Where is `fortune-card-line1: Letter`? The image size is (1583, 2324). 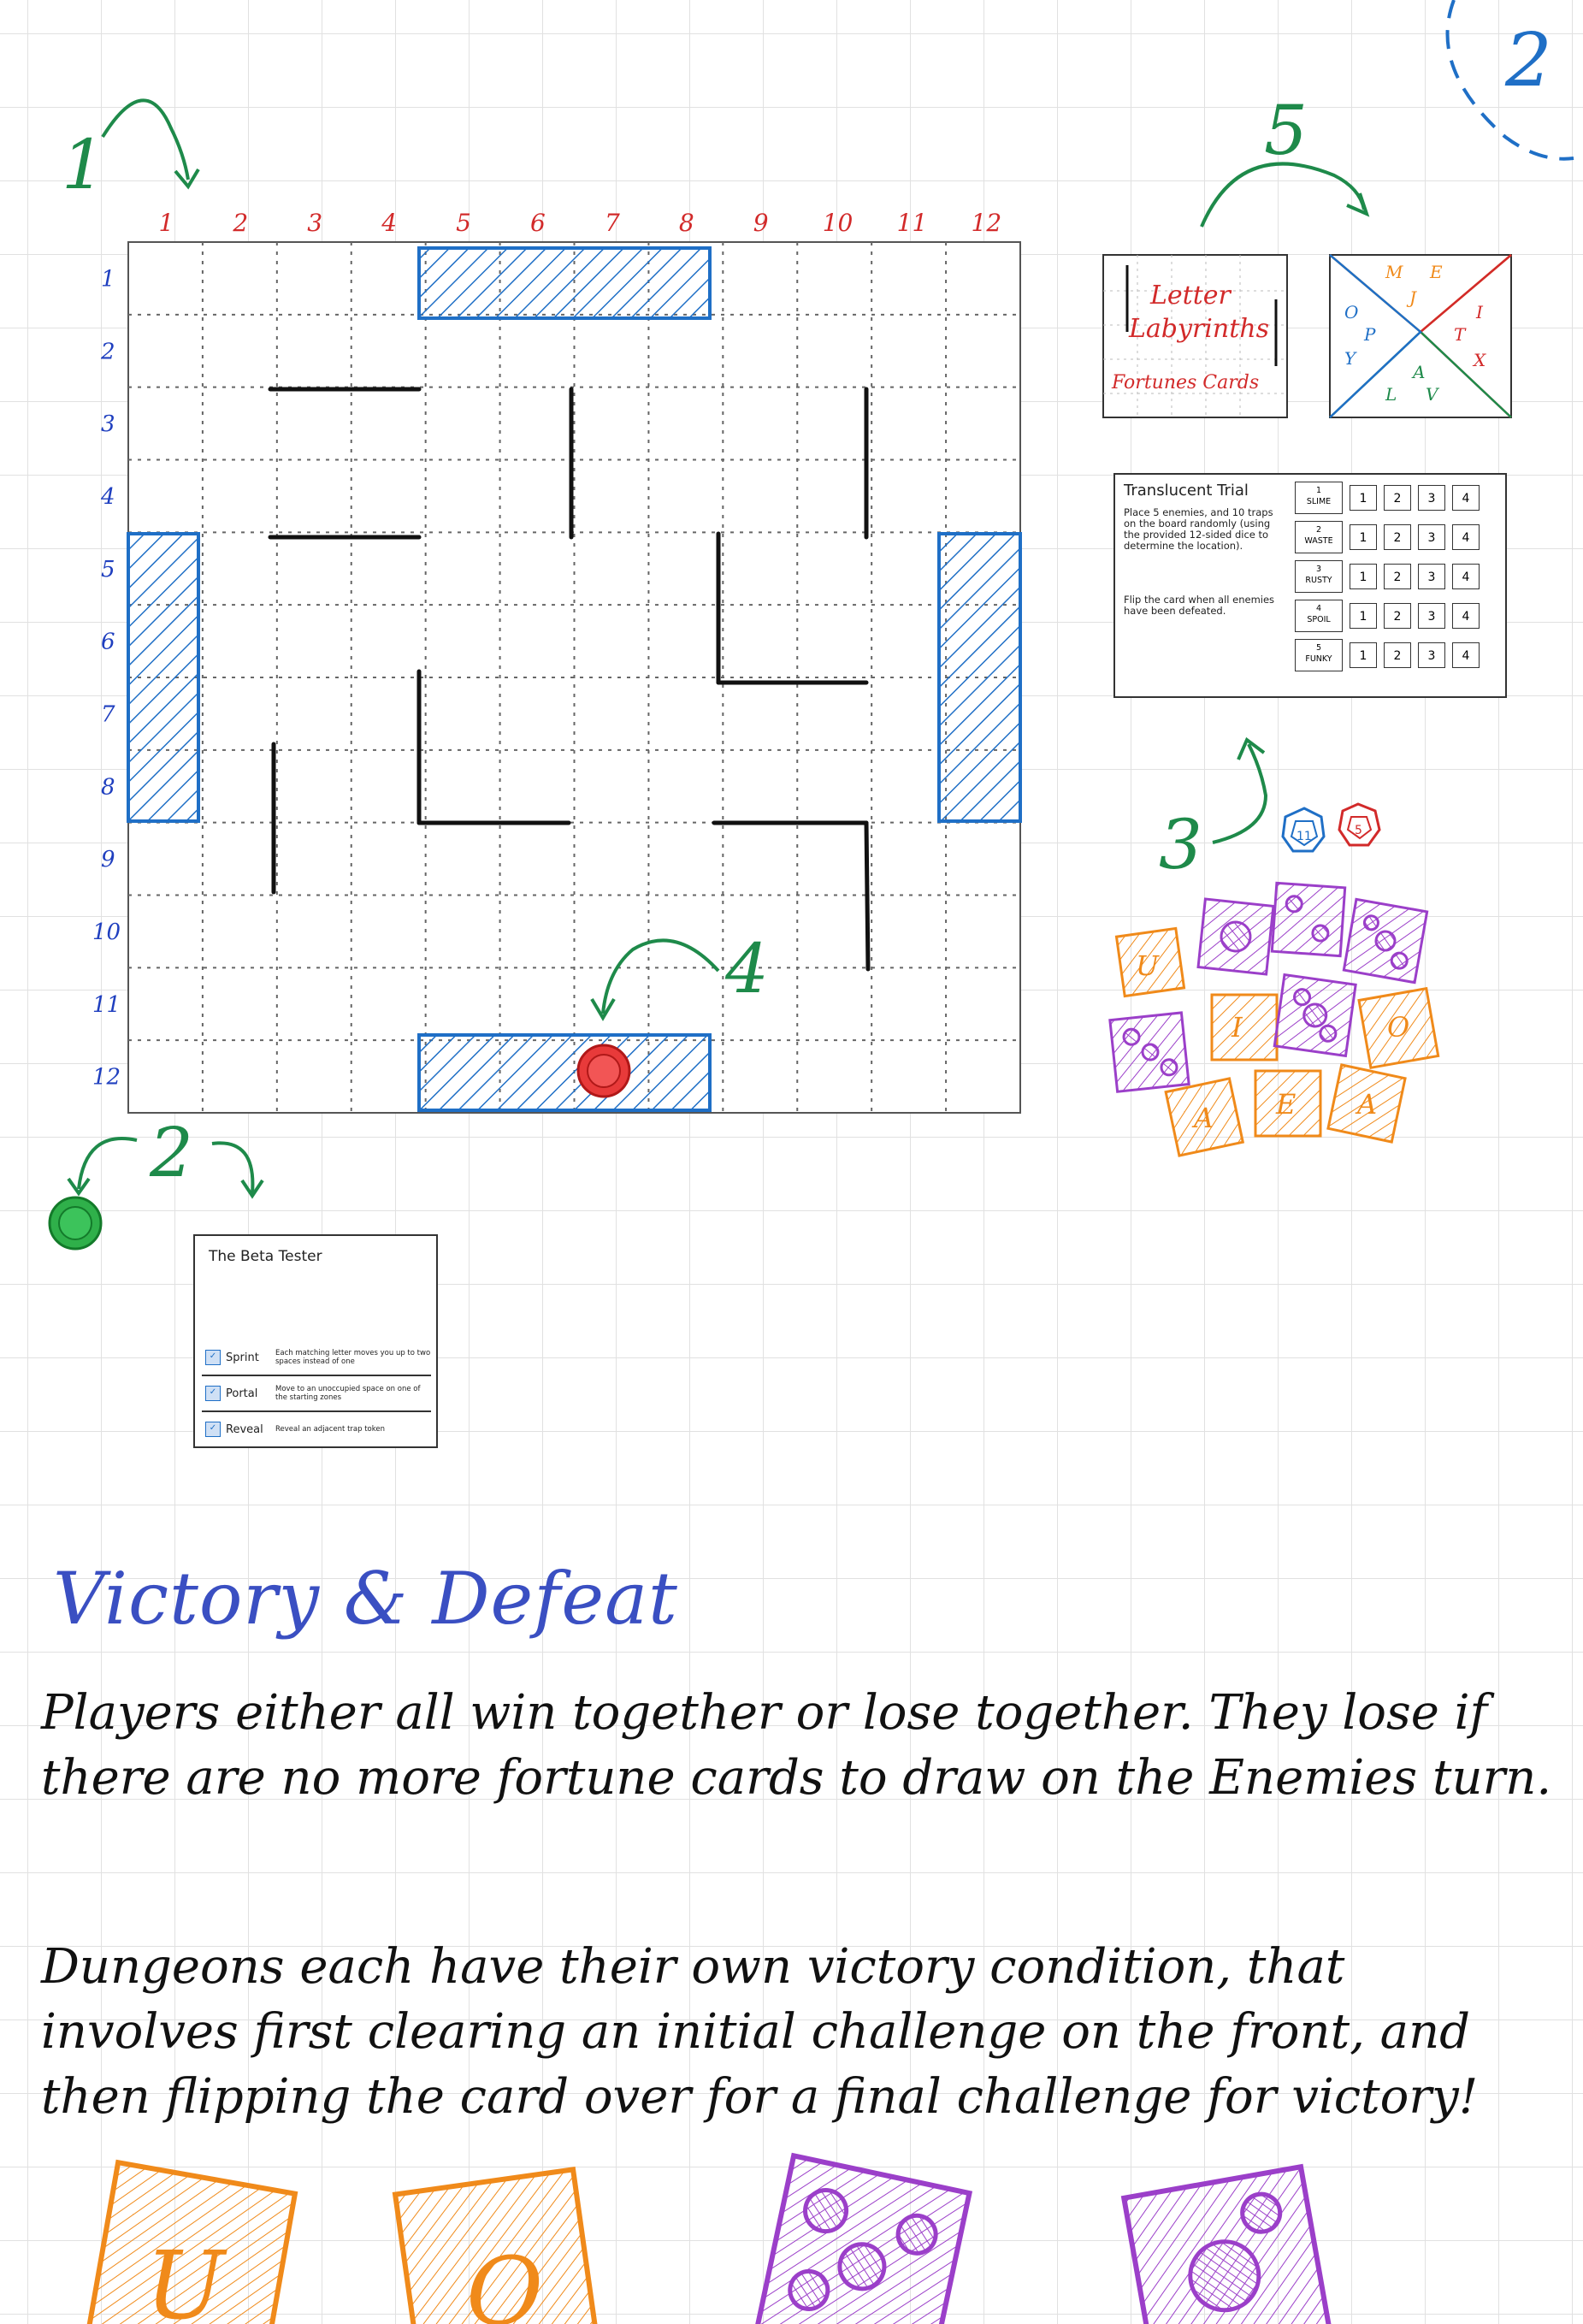 fortune-card-line1: Letter is located at coordinates (1190, 295).